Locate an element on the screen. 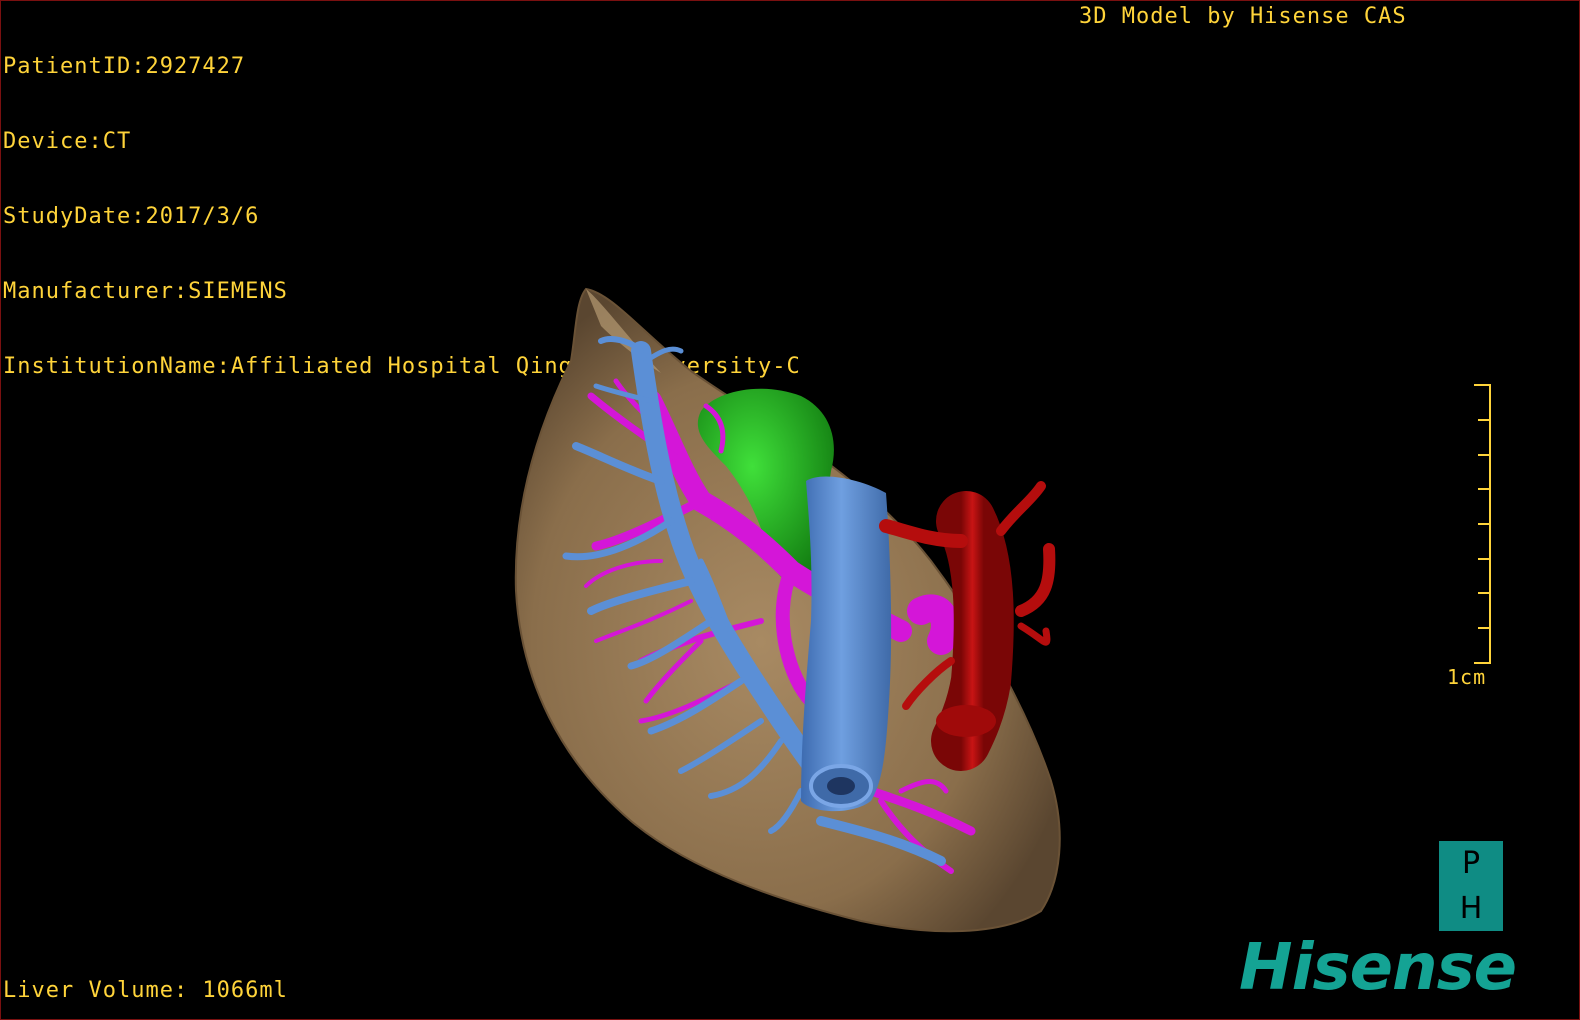 The width and height of the screenshot is (1580, 1020). ph-logo-bottom: H is located at coordinates (1471, 908).